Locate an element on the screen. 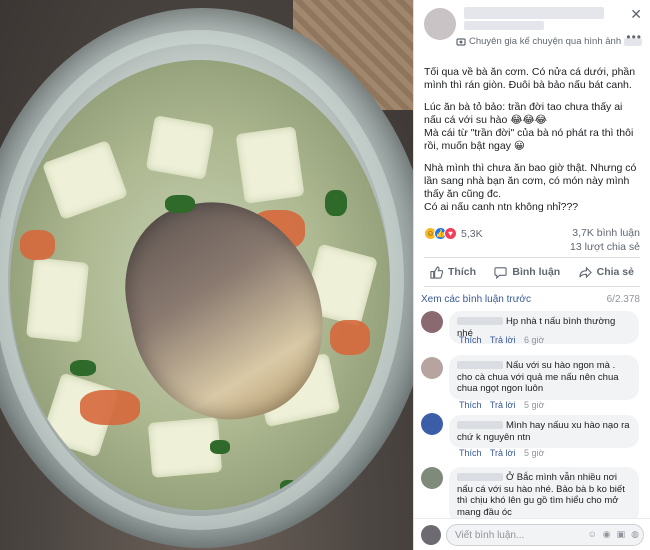 Image resolution: width=650 pixels, height=550 pixels. action-bar: Thích Bình luận Chia sẻ is located at coordinates (532, 272).